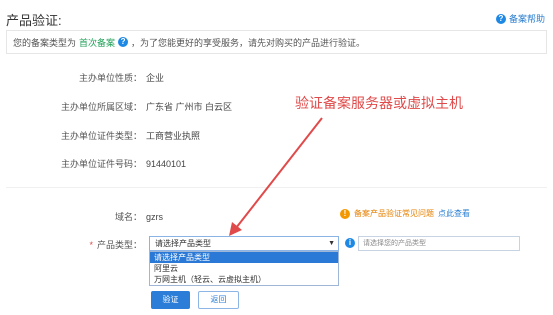 The image size is (553, 315). I want to click on domain-label: 域名：, so click(128, 217).